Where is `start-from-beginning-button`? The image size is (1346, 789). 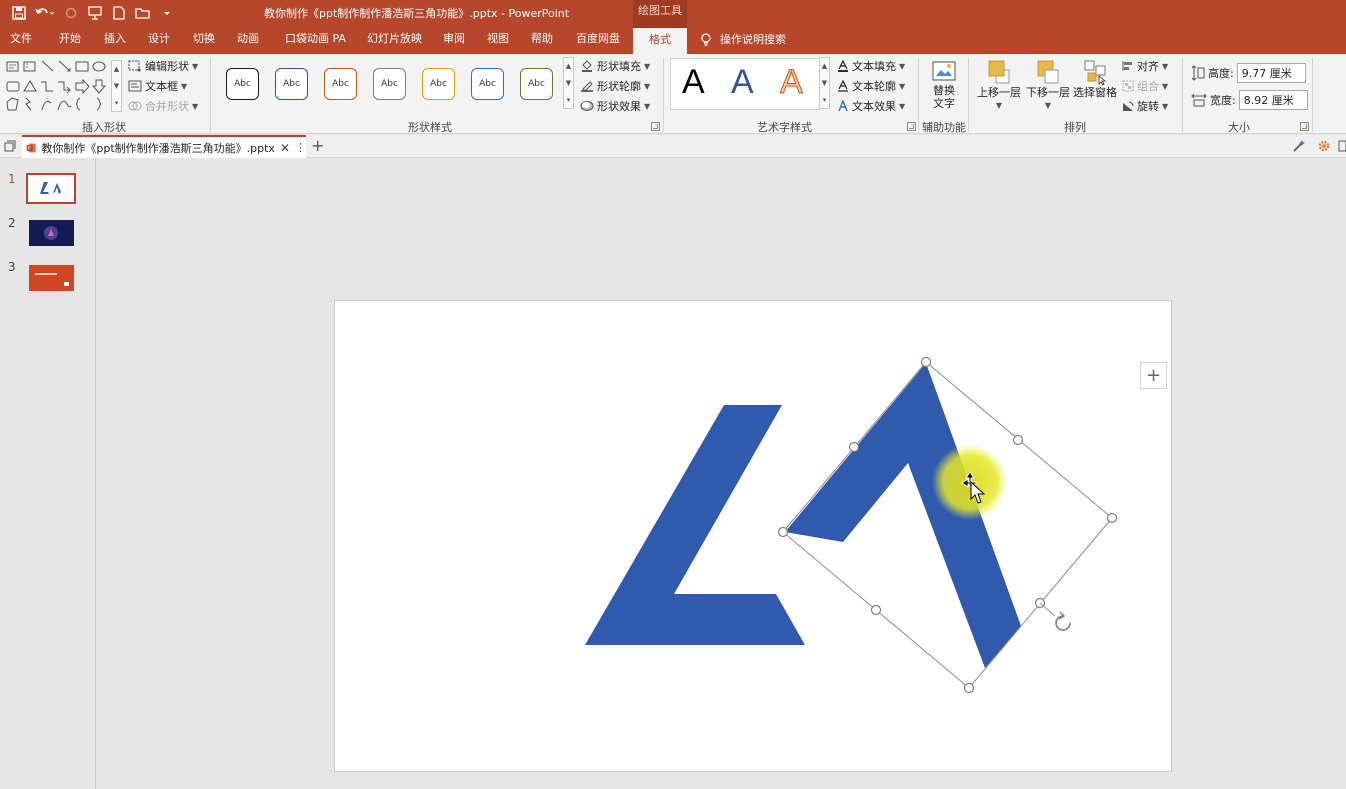
start-from-beginning-button is located at coordinates (95, 13).